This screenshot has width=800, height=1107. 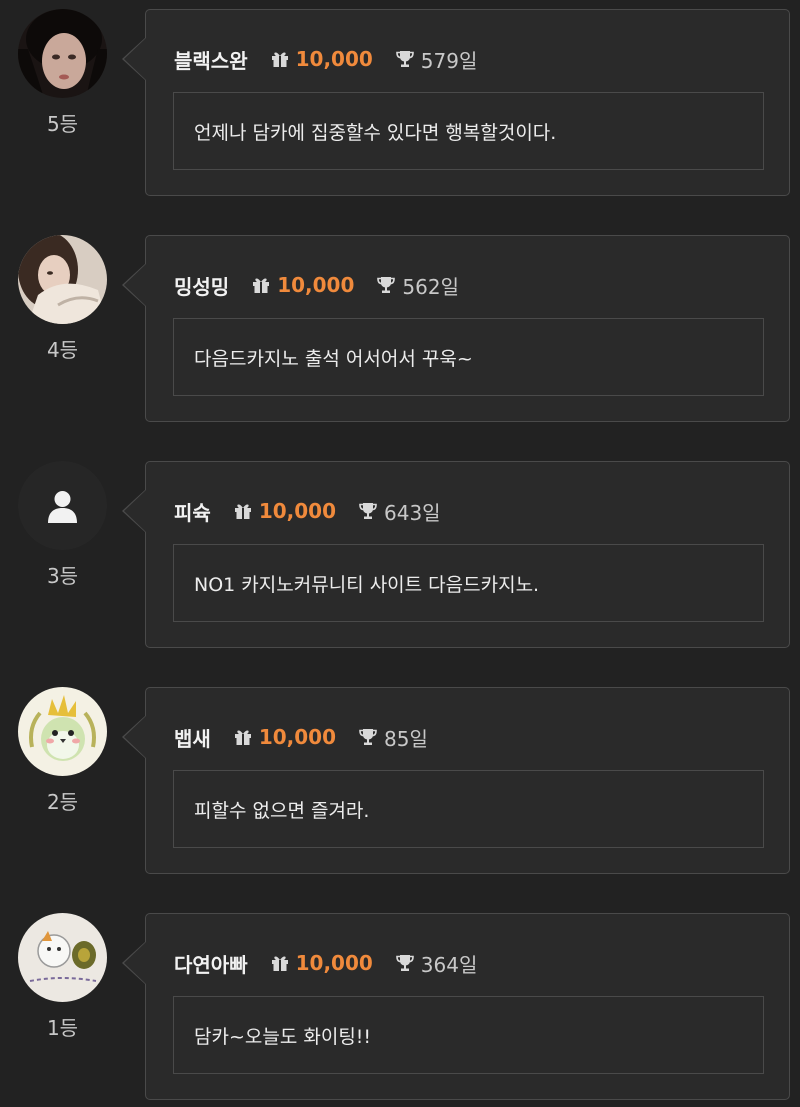 What do you see at coordinates (62, 1028) in the screenshot?
I see `rank-label: 1등` at bounding box center [62, 1028].